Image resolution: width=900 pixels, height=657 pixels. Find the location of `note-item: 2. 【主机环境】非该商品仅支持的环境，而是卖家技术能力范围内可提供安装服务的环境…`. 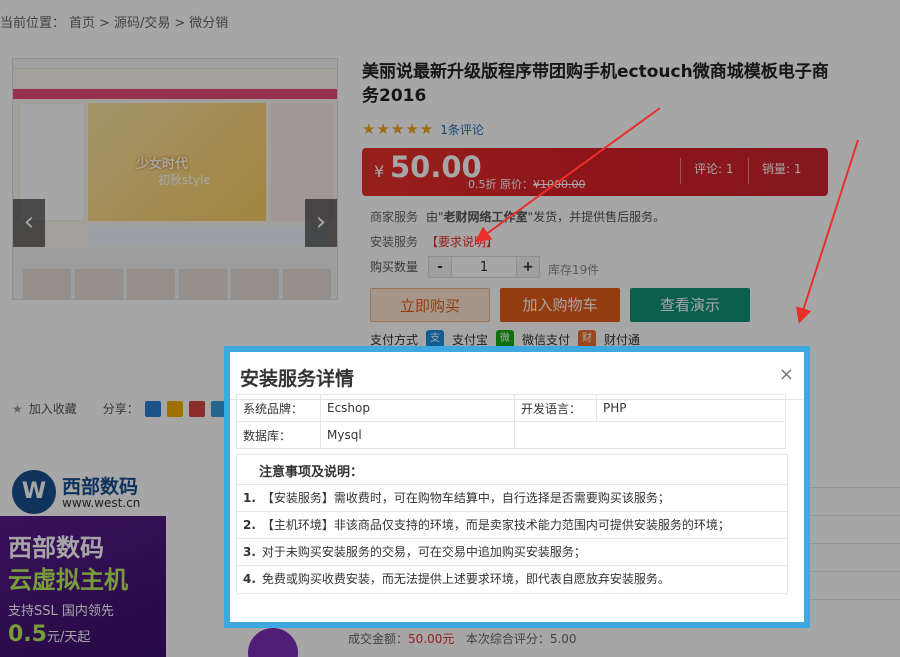

note-item: 2. 【主机环境】非该商品仅支持的环境，而是卖家技术能力范围内可提供安装服务的环境… is located at coordinates (512, 525).